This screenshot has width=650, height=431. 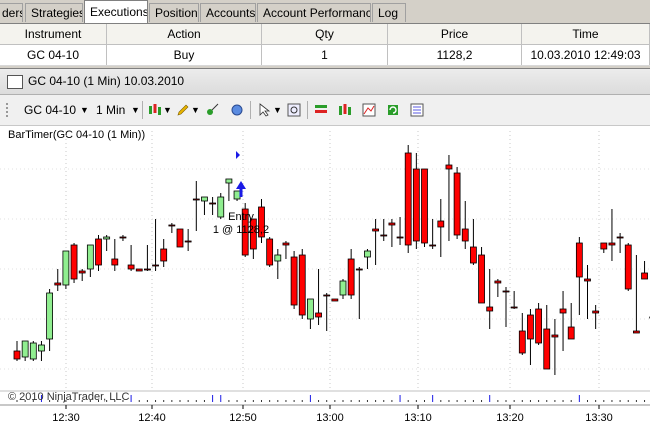 What do you see at coordinates (241, 230) in the screenshot?
I see `entry-detail: 1 @ 1128,2` at bounding box center [241, 230].